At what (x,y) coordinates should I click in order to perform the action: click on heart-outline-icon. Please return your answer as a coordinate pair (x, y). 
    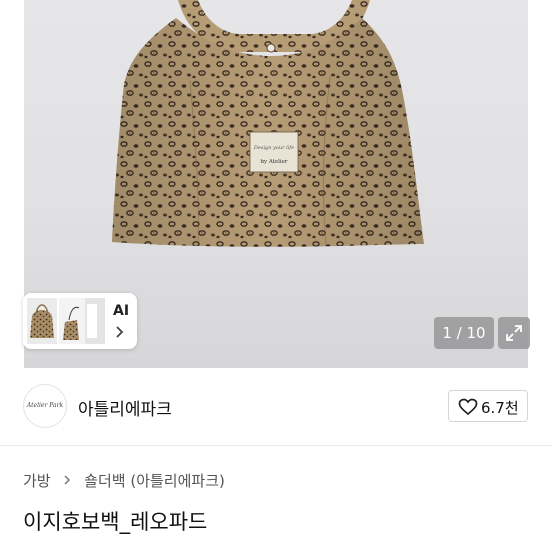
    Looking at the image, I should click on (468, 407).